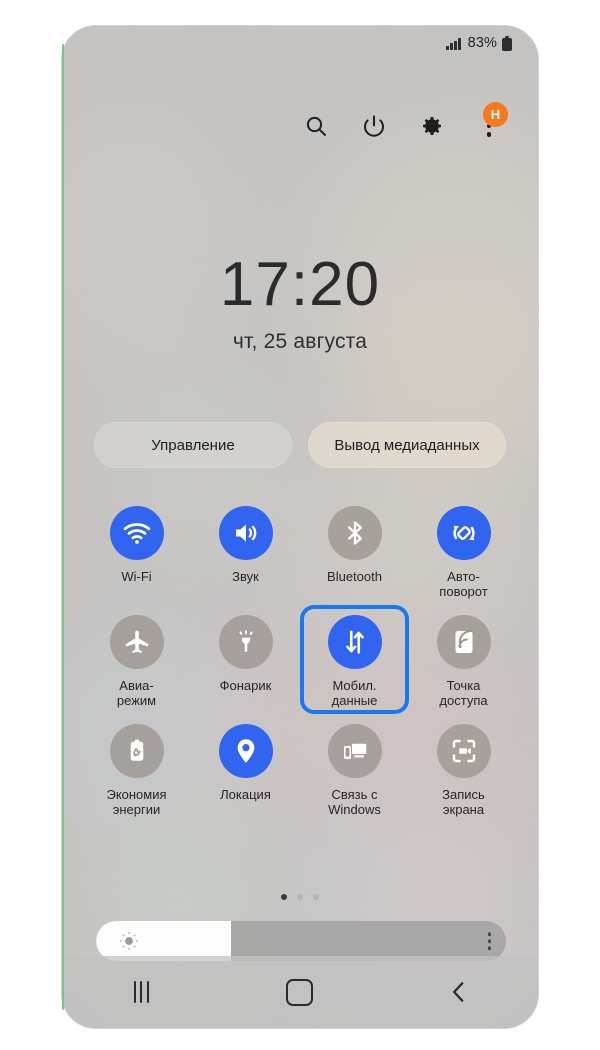  I want to click on clock-time: 17:20, so click(300, 284).